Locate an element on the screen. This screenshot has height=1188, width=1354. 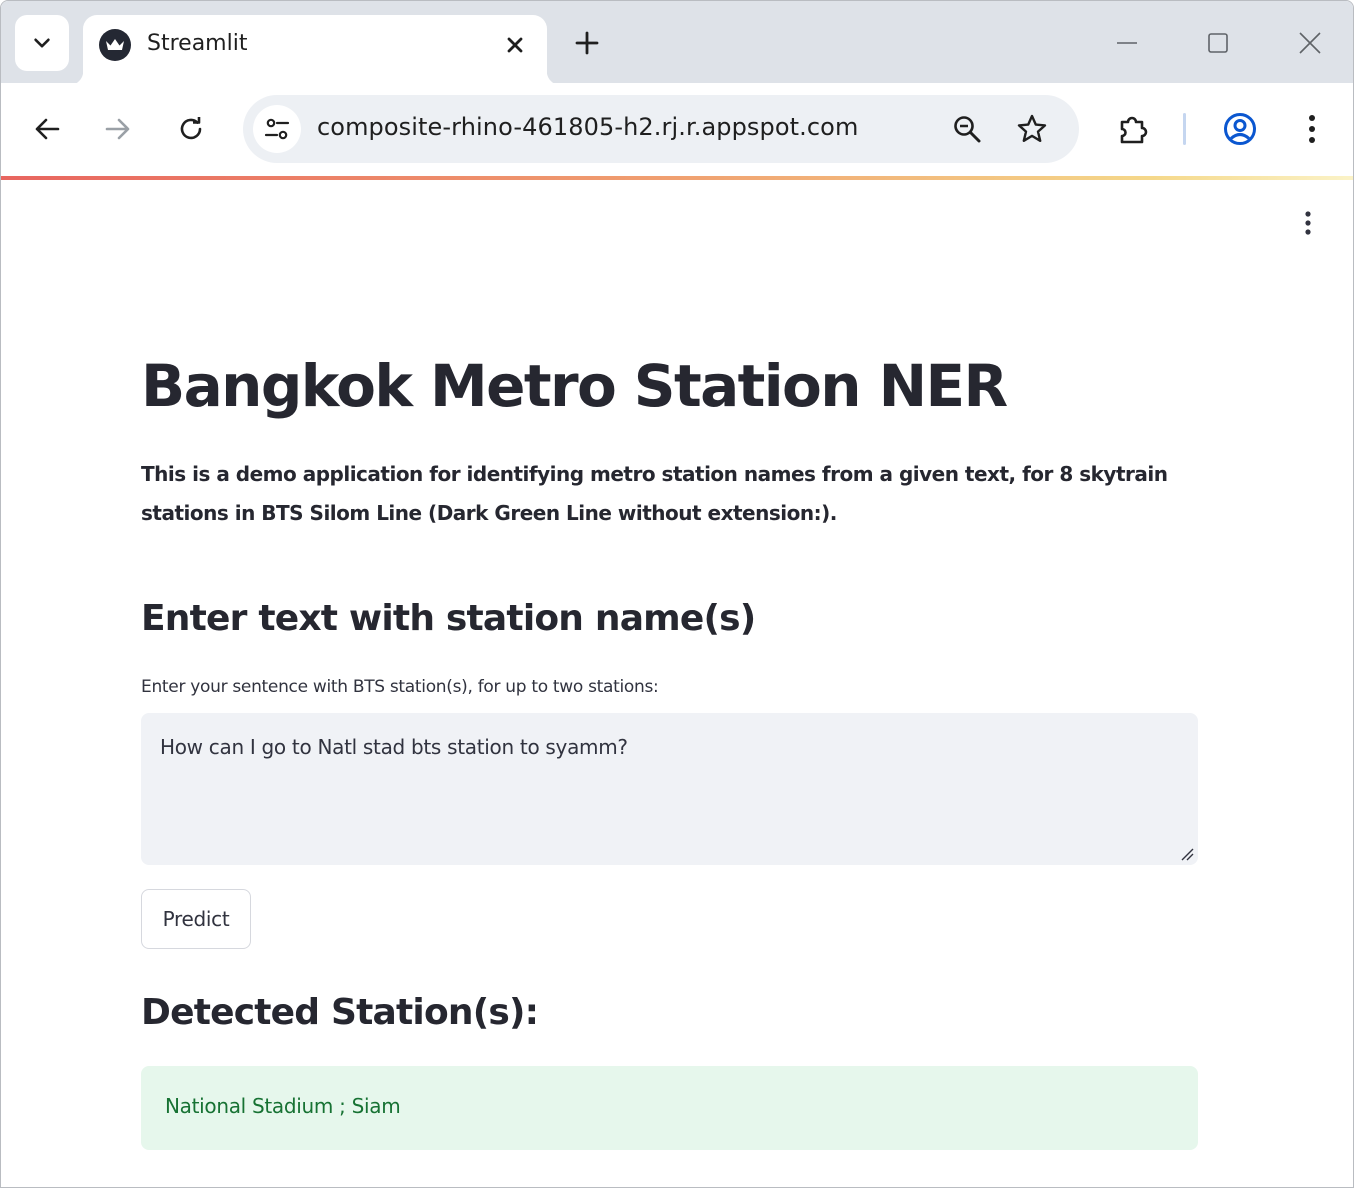
extensions-button is located at coordinates (1133, 129).